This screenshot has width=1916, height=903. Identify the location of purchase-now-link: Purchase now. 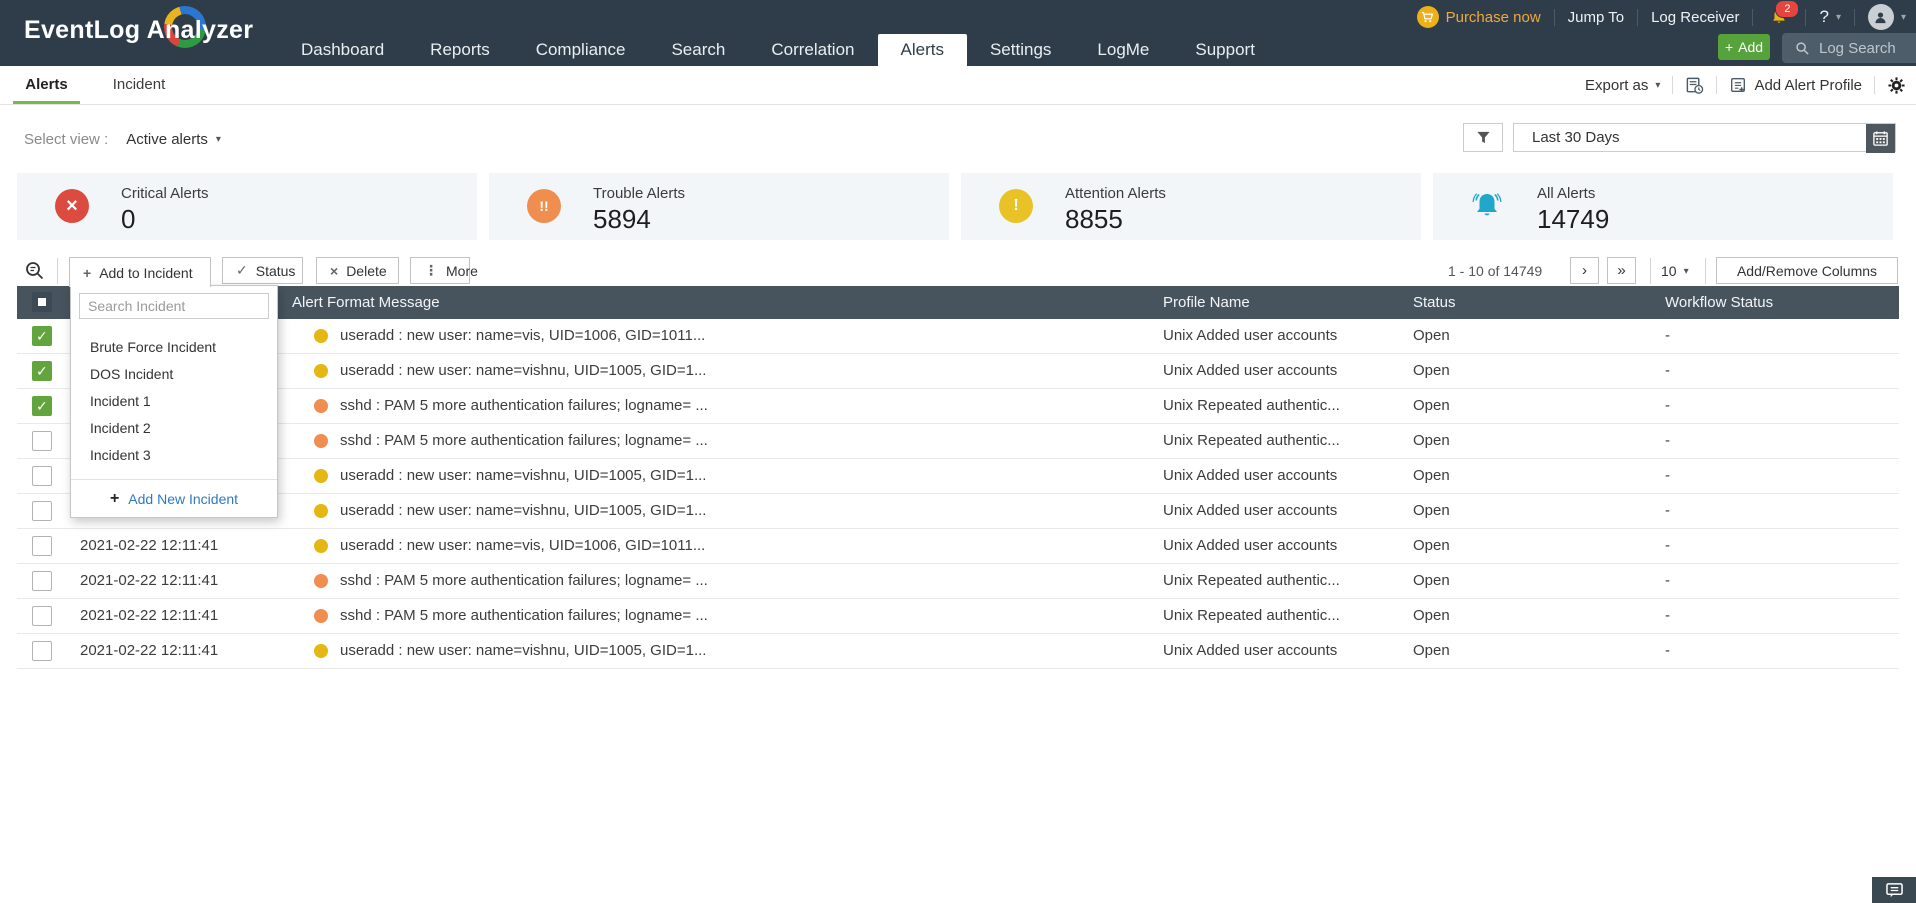
(1478, 17).